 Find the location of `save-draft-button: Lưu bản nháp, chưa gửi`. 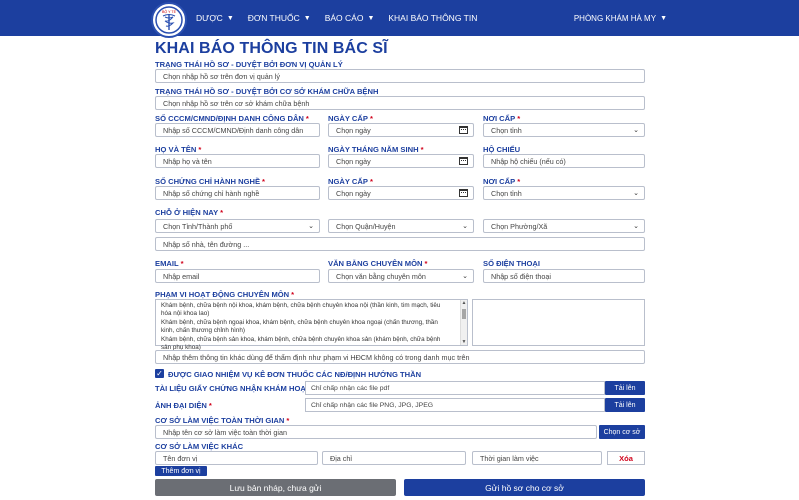

save-draft-button: Lưu bản nháp, chưa gửi is located at coordinates (275, 487).